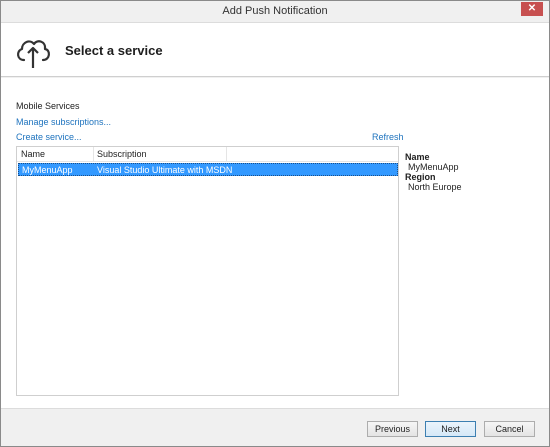 The width and height of the screenshot is (550, 447). I want to click on column-header-name: Name, so click(33, 154).